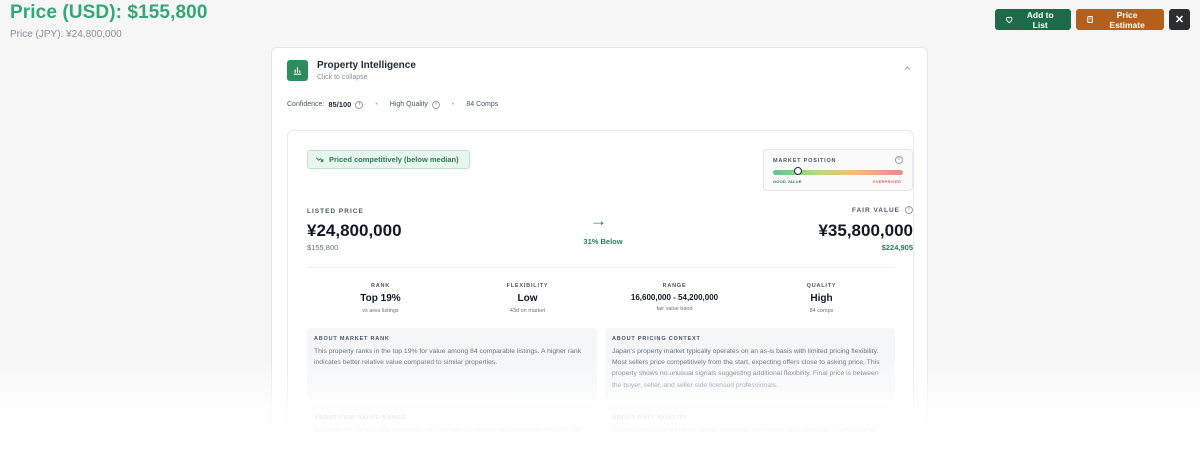 The image size is (1200, 470). I want to click on trending-down-icon, so click(319, 159).